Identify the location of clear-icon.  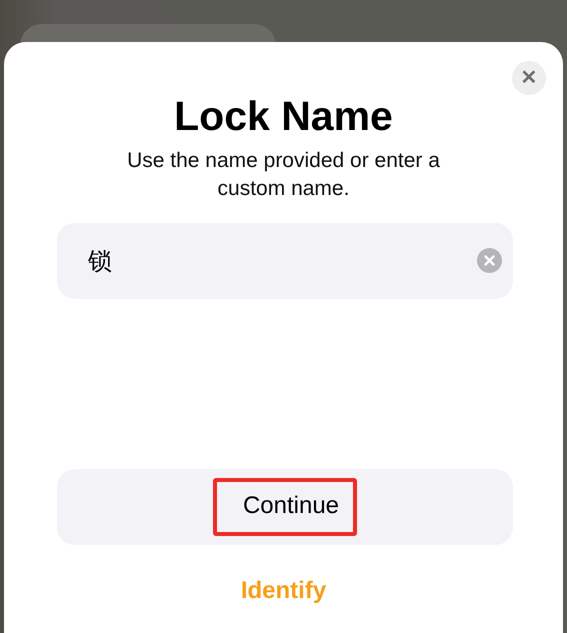
(489, 261).